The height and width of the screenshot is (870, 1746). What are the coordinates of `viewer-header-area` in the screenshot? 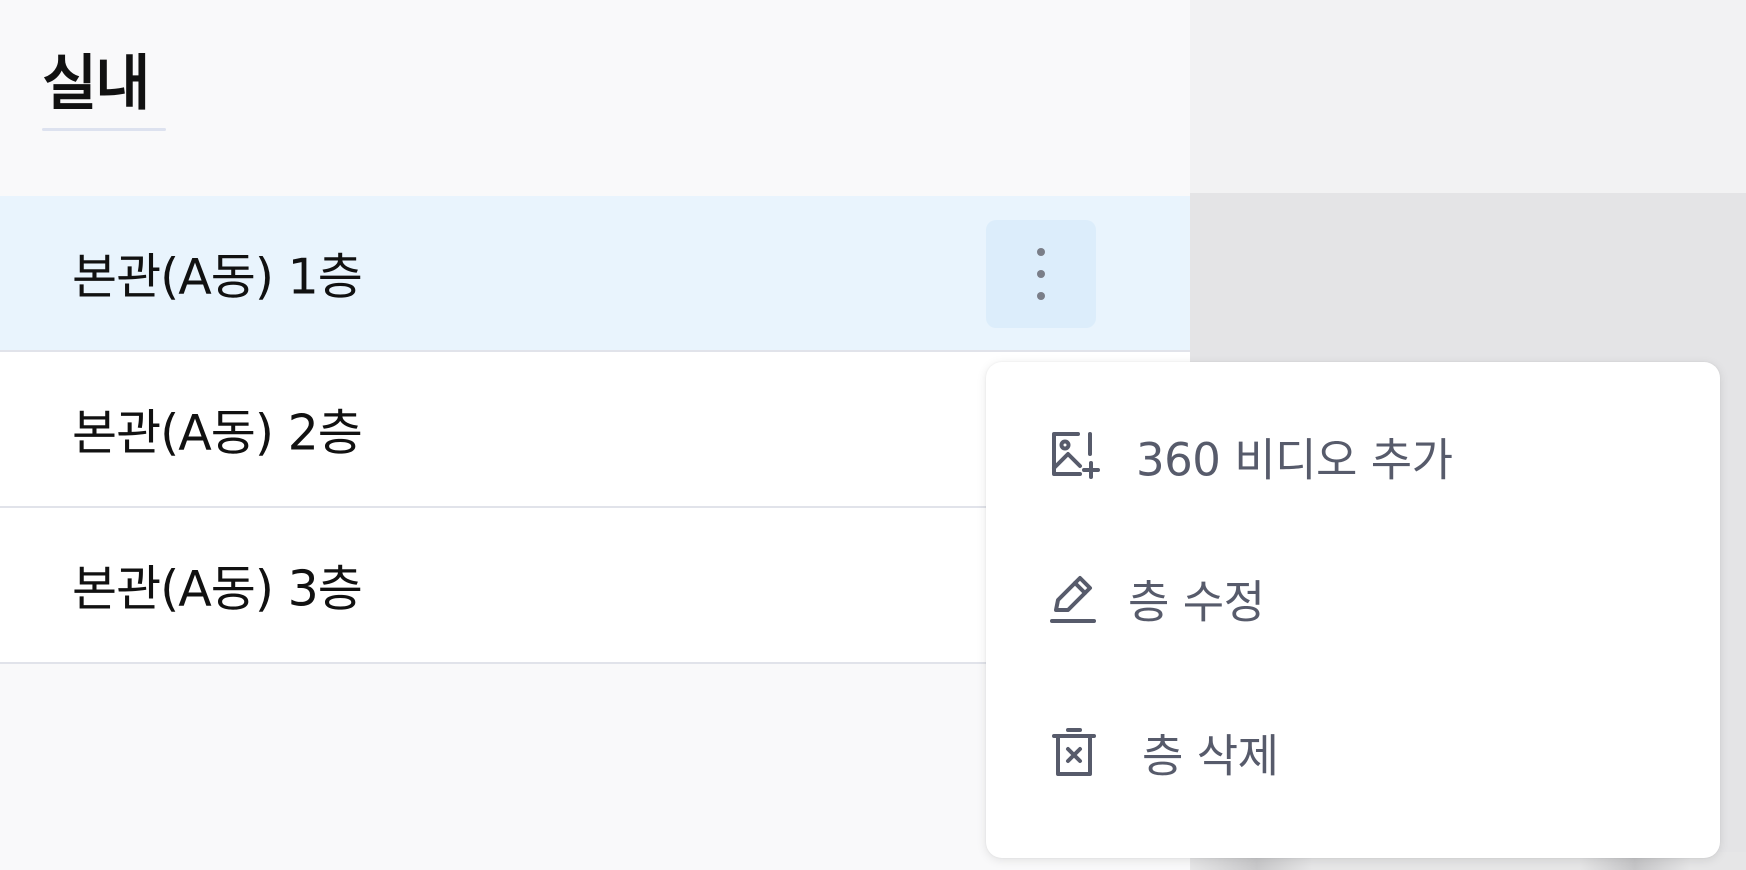 It's located at (1468, 96).